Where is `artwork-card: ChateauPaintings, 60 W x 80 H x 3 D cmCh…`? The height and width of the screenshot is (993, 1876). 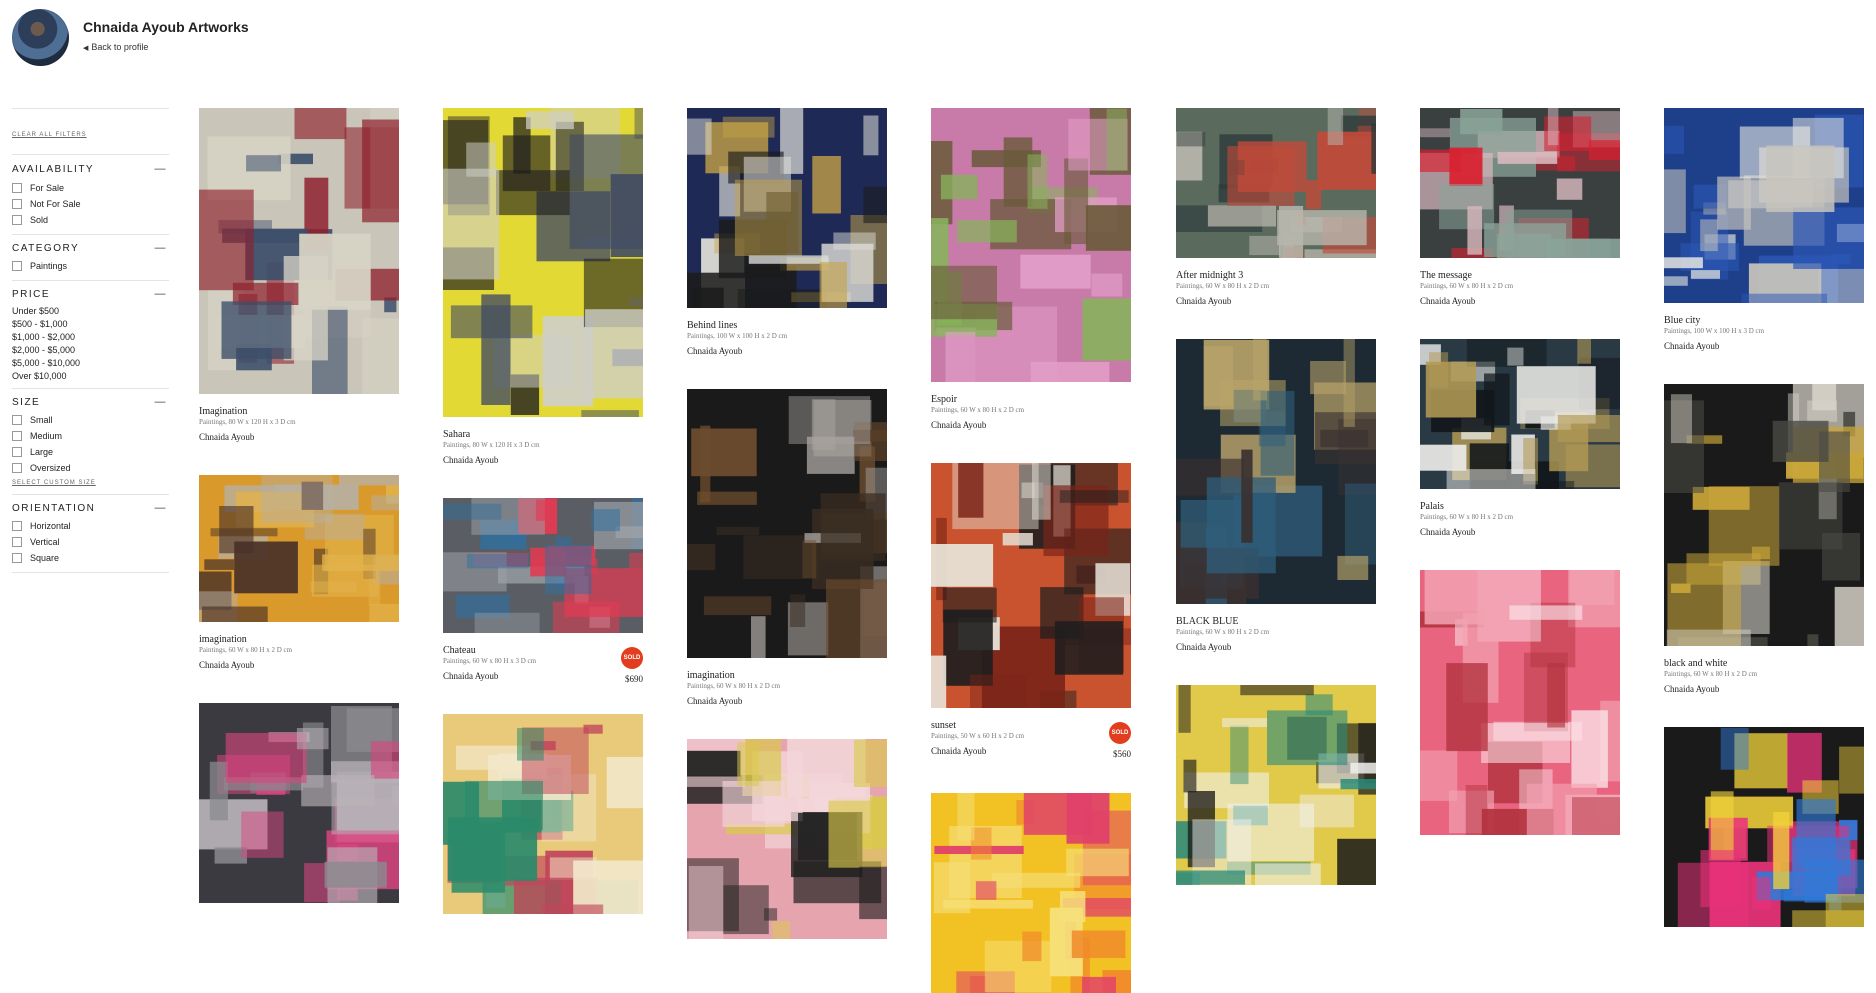
artwork-card: ChateauPaintings, 60 W x 80 H x 3 D cmCh… is located at coordinates (543, 590).